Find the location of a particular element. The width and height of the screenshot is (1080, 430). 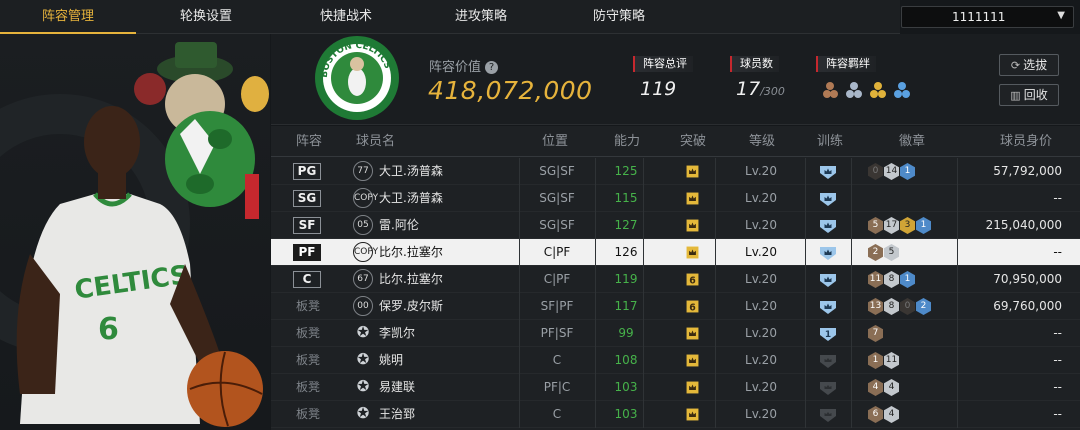

table-row: PG 77 大卫.汤普森 SG|SF 125 Lv.20 0 14 1 57,792,000 is located at coordinates (675, 171).